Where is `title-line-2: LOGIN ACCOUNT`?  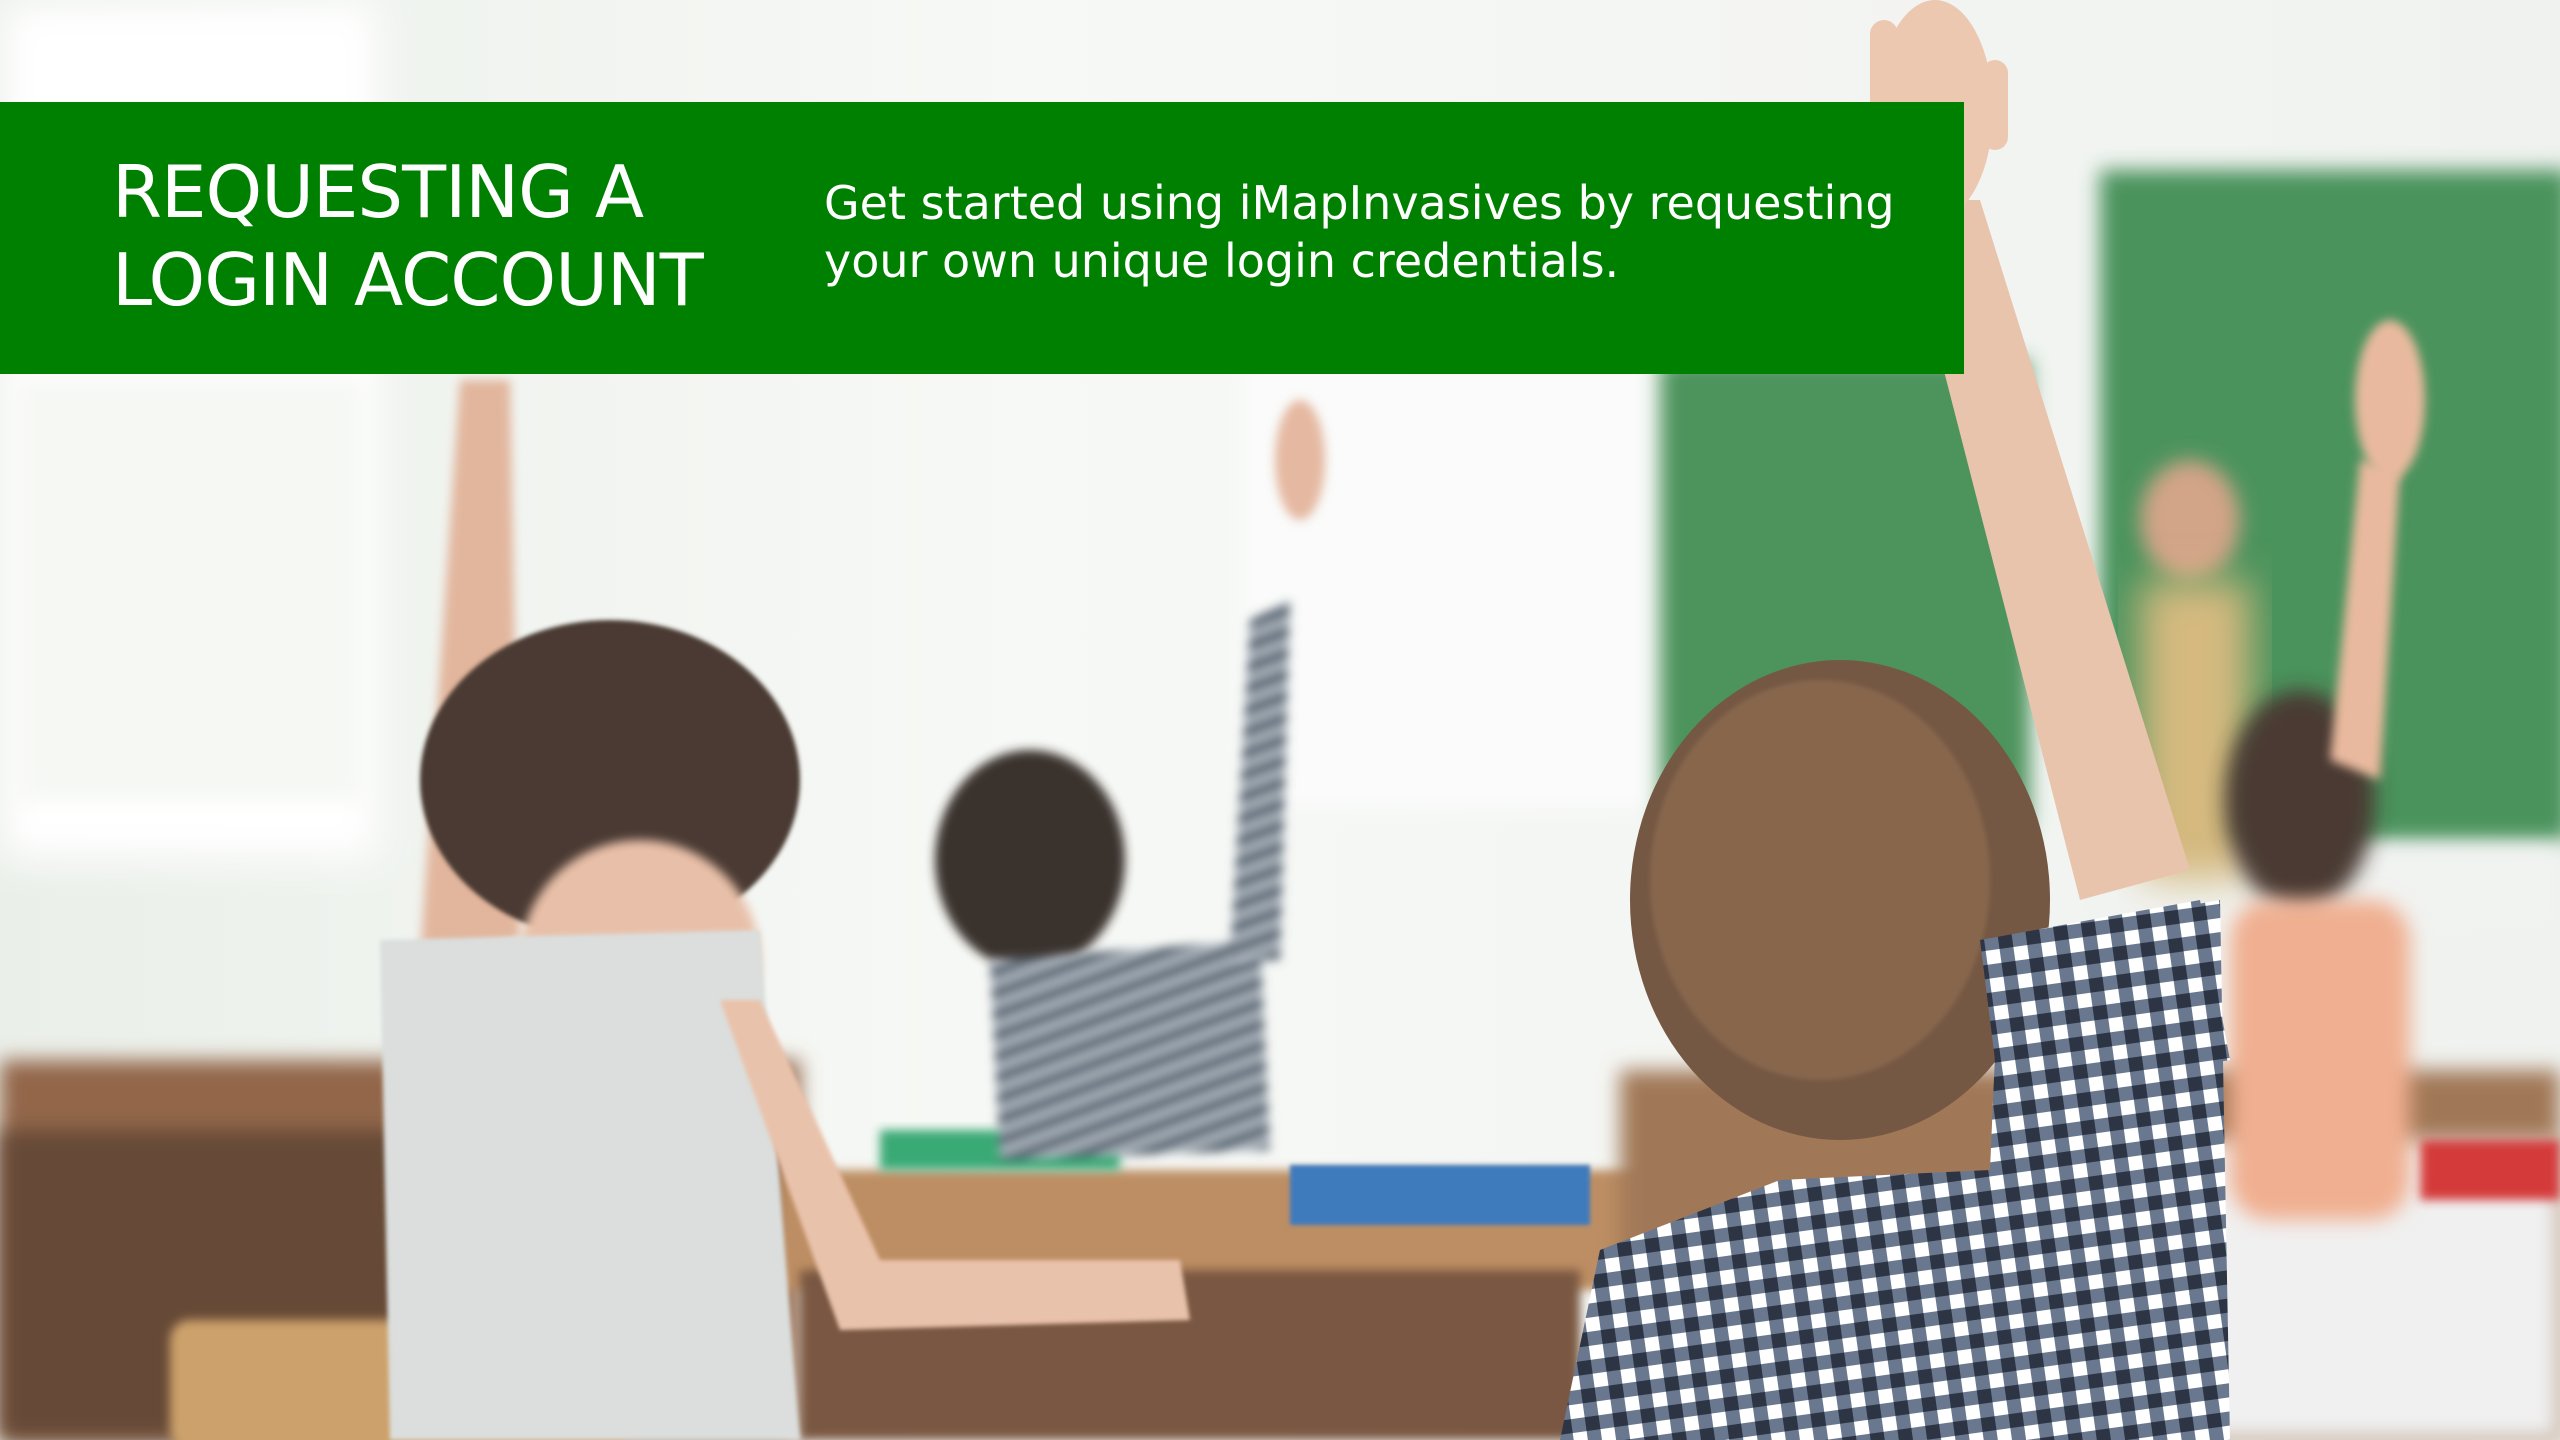 title-line-2: LOGIN ACCOUNT is located at coordinates (408, 280).